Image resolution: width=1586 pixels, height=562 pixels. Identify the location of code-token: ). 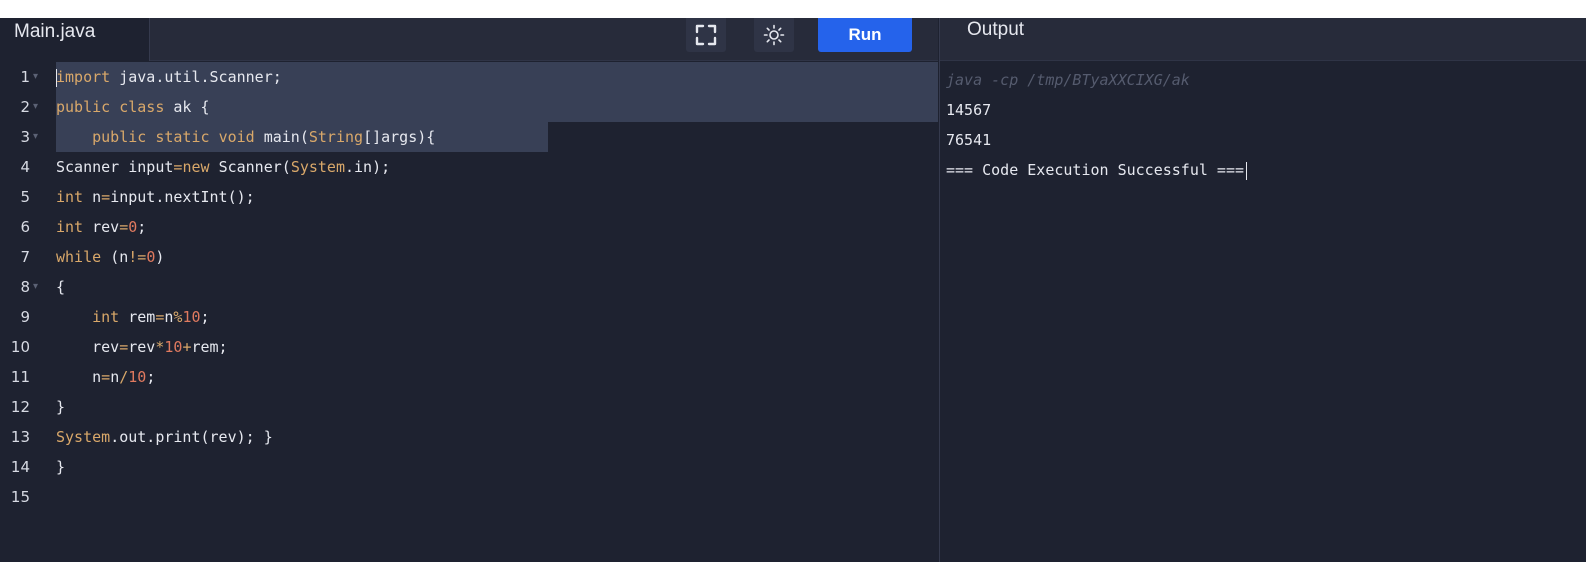
(160, 257).